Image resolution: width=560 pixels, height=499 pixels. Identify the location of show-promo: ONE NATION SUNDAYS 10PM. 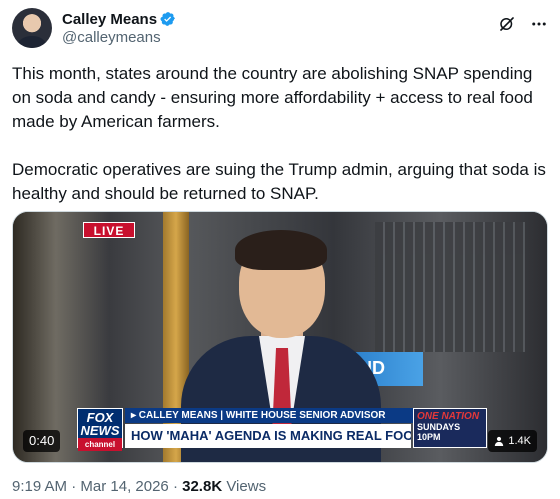
(450, 428).